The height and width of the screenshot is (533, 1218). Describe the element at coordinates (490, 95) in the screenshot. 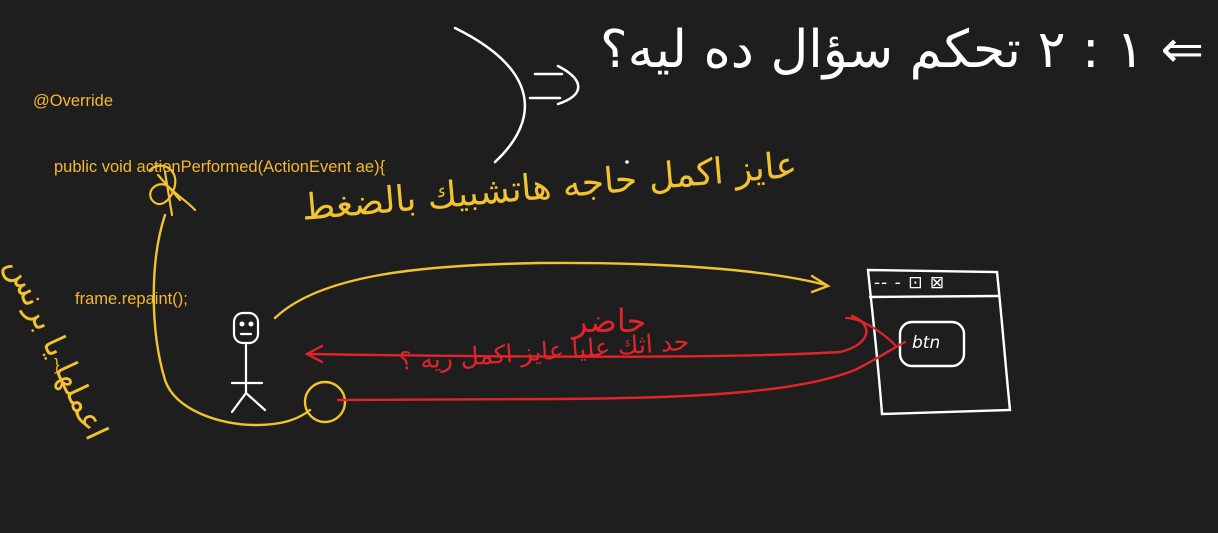

I see `white-paren-stroke` at that location.